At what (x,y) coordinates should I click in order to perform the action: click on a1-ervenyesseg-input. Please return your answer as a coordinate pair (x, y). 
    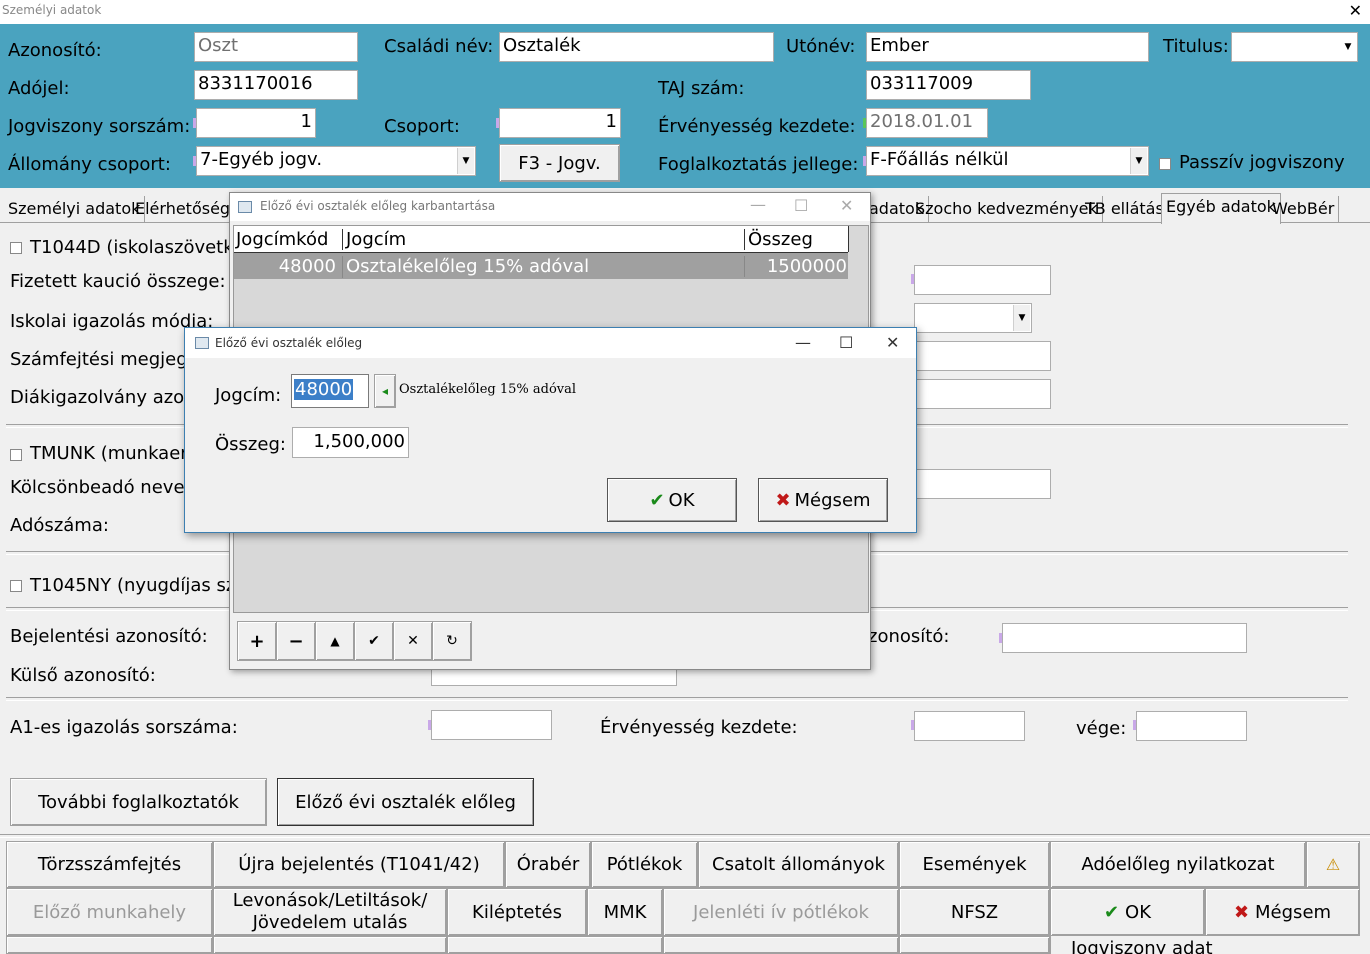
    Looking at the image, I should click on (969, 726).